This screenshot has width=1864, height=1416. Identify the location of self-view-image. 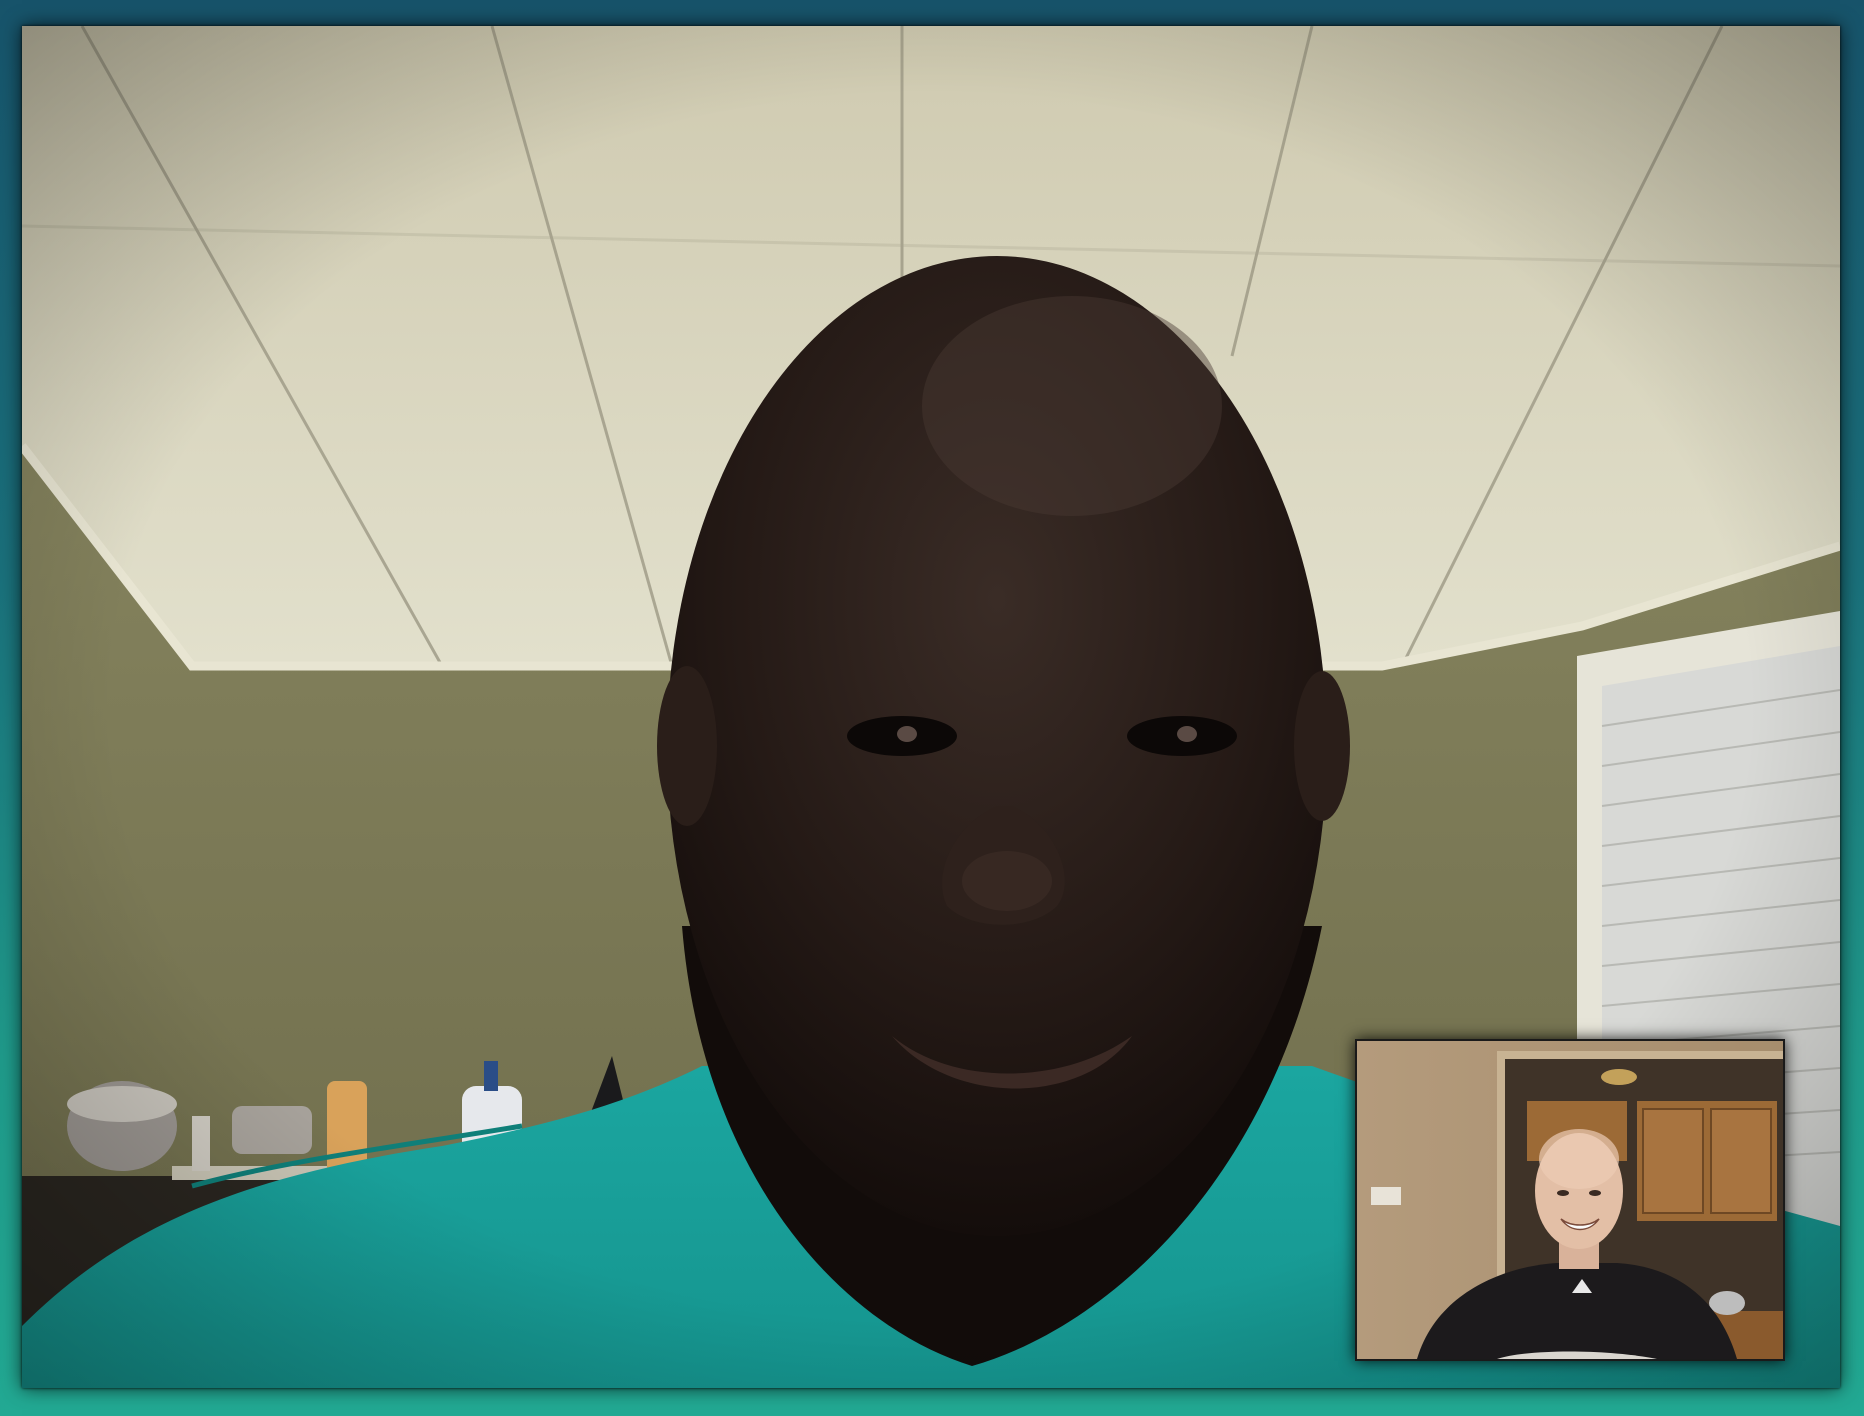
(1570, 1200).